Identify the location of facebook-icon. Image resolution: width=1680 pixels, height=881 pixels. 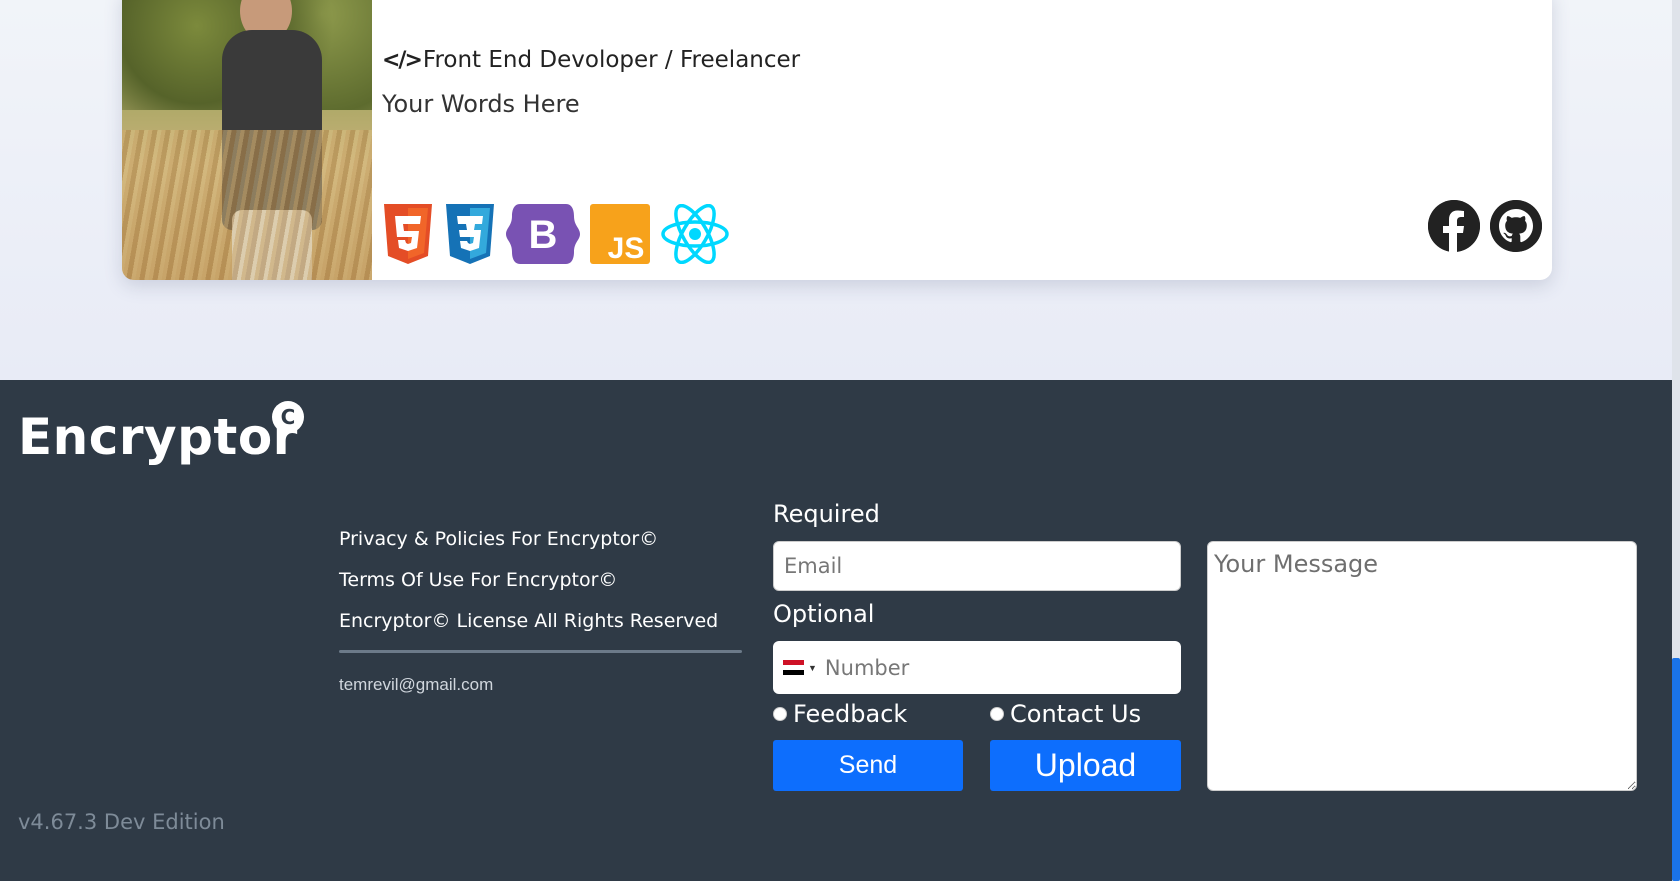
(1454, 226).